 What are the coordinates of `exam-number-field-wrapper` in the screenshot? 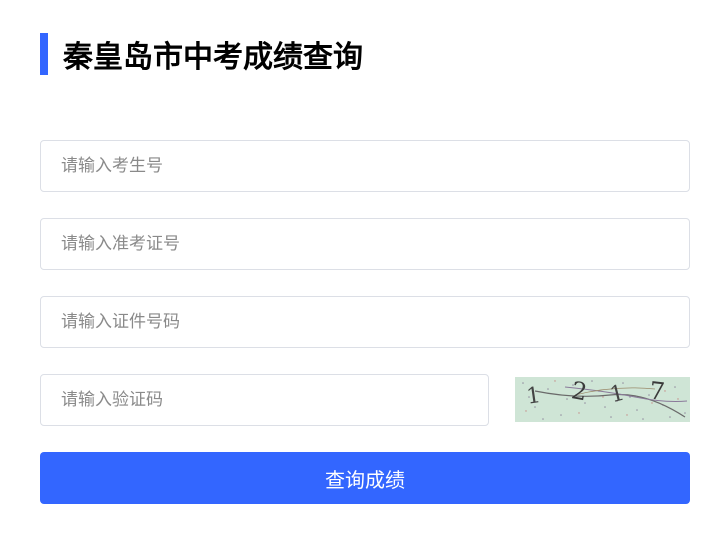 It's located at (365, 166).